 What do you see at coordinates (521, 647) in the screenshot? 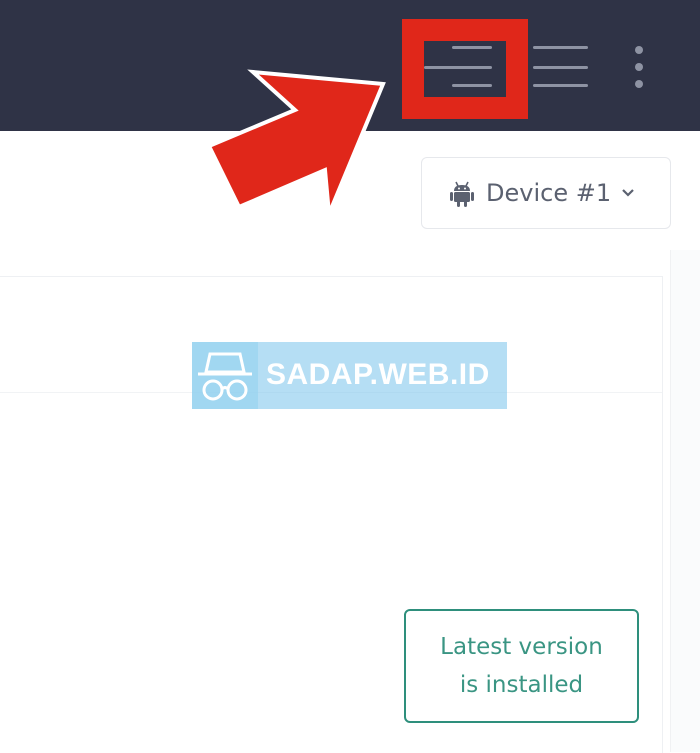
I see `version-status-line1: Latest version` at bounding box center [521, 647].